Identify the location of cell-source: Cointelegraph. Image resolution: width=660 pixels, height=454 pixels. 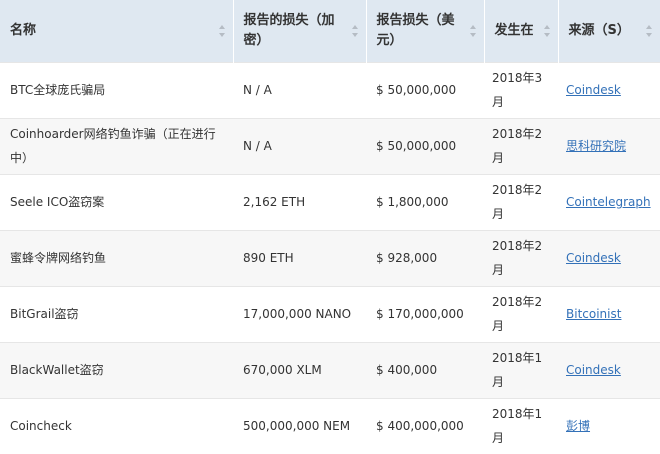
(609, 202).